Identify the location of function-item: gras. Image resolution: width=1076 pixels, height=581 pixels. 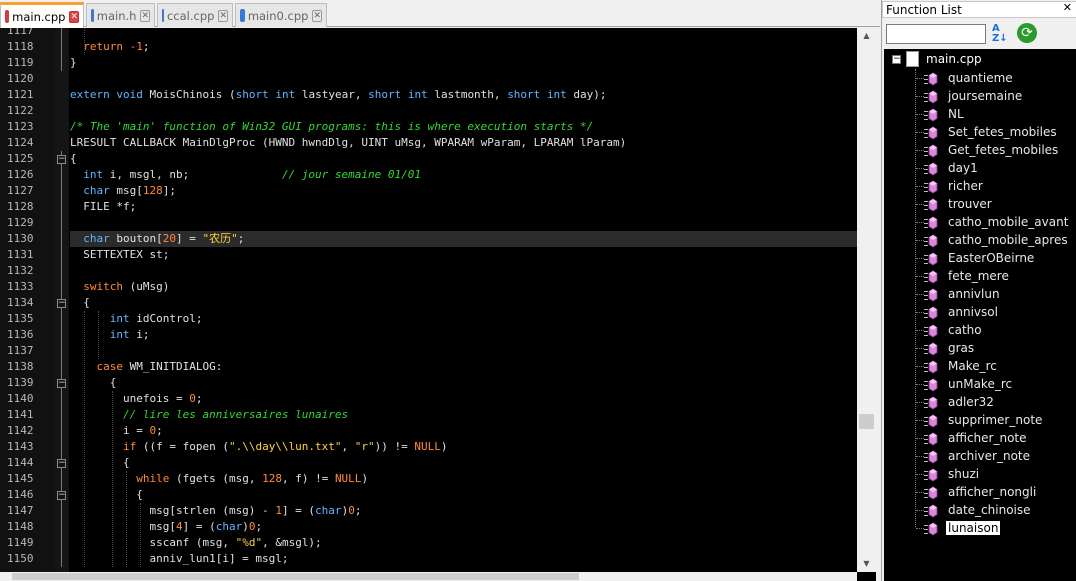
(996, 348).